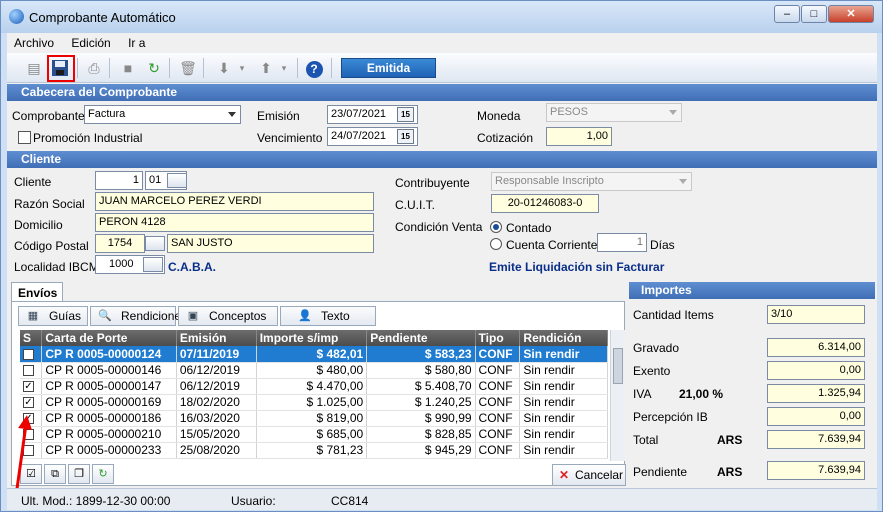 The width and height of the screenshot is (883, 512). Describe the element at coordinates (618, 366) in the screenshot. I see `scroll-thumb` at that location.